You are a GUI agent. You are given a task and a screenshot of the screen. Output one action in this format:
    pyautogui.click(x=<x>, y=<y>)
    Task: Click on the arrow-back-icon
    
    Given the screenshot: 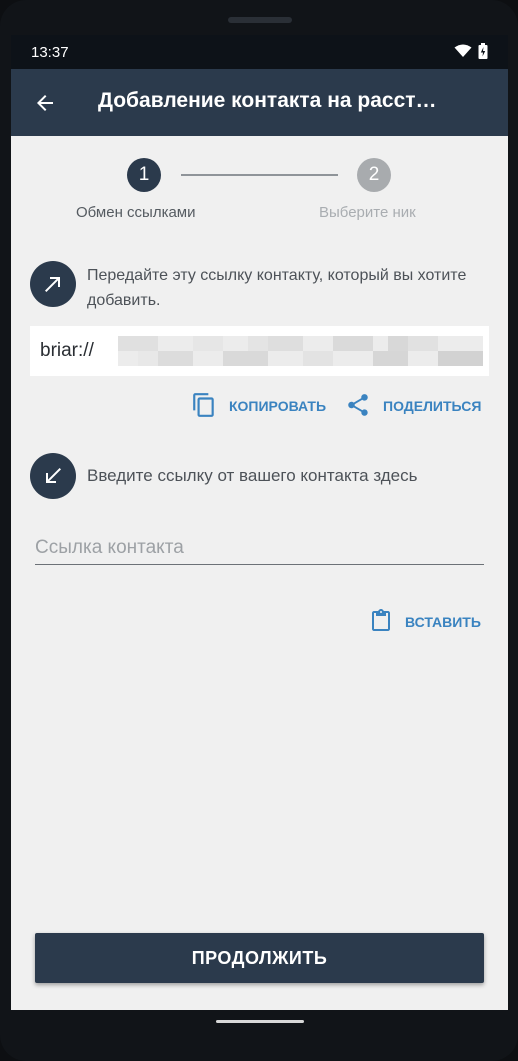 What is the action you would take?
    pyautogui.click(x=45, y=103)
    